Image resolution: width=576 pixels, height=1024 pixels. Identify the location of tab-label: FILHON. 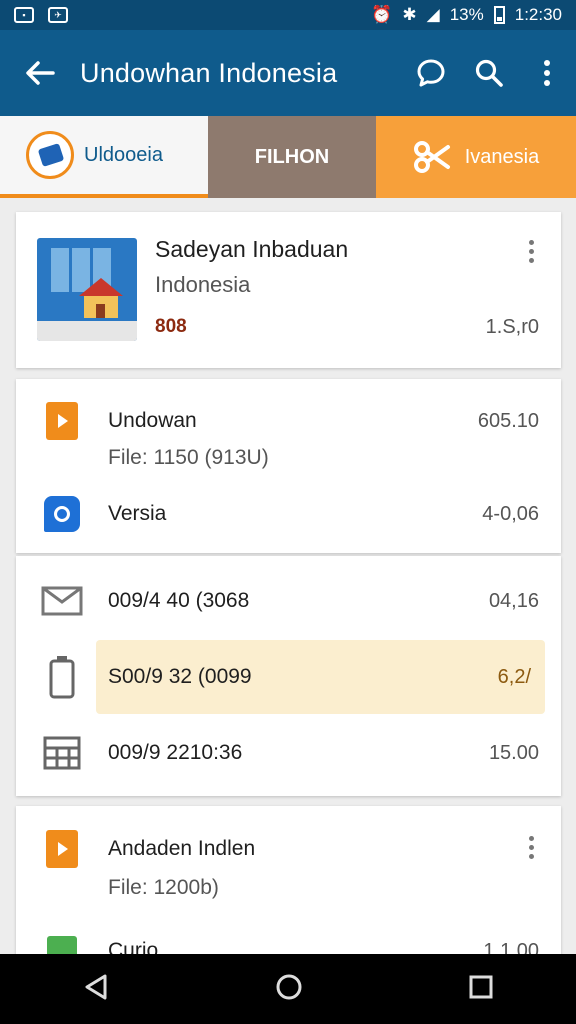
(292, 156).